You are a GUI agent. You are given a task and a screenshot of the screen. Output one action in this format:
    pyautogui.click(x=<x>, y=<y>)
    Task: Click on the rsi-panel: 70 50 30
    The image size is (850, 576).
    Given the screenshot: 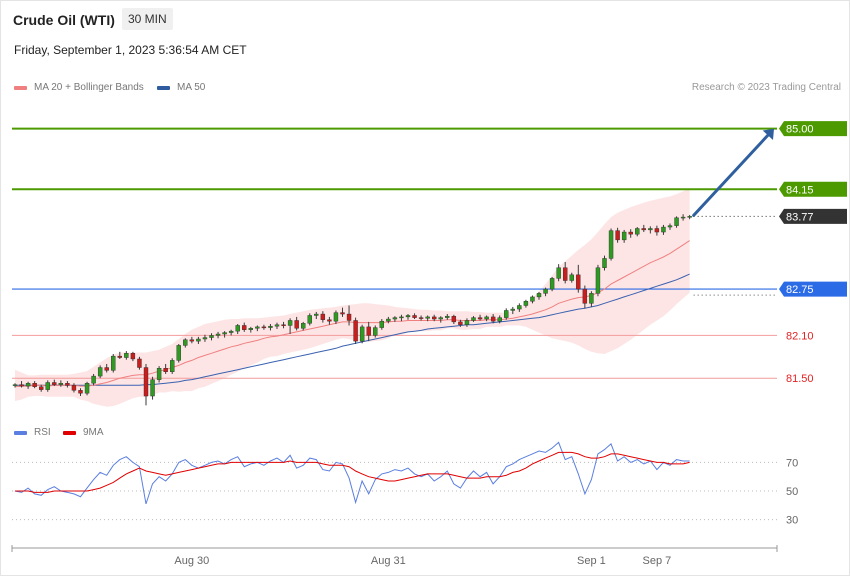 What is the action you would take?
    pyautogui.click(x=405, y=484)
    